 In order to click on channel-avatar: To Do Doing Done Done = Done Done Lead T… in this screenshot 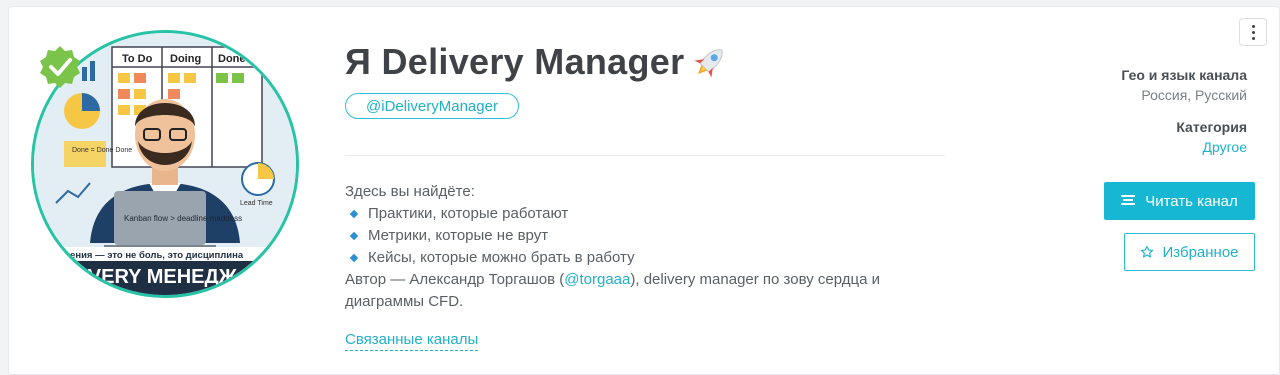, I will do `click(165, 164)`.